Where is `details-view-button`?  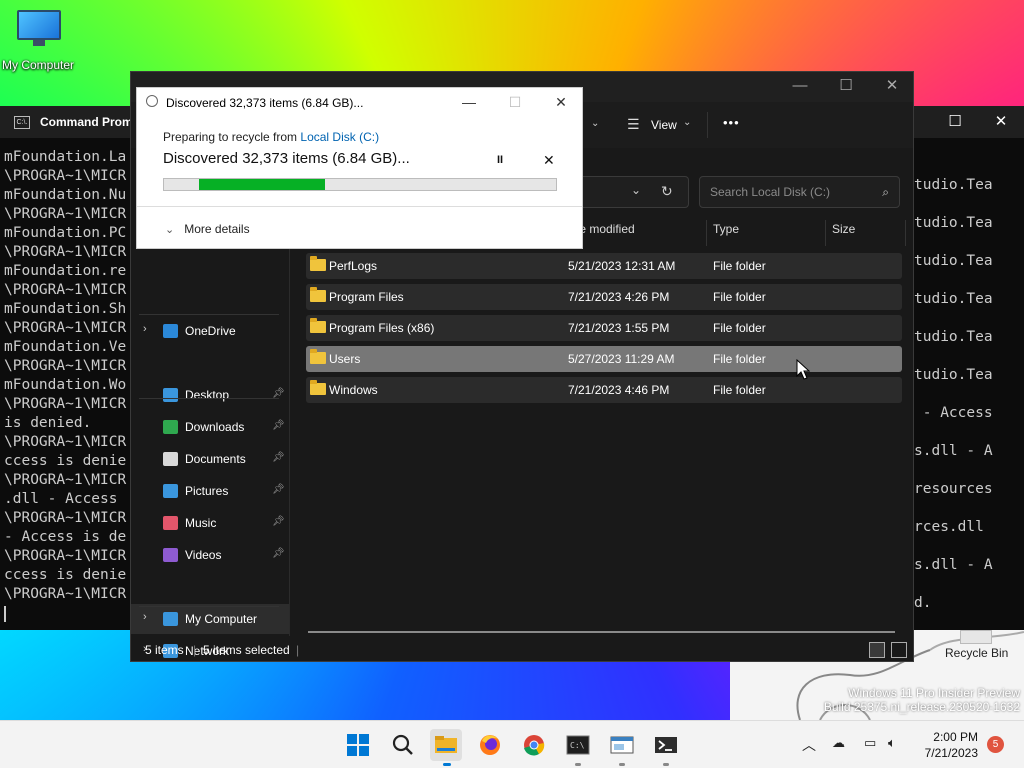 details-view-button is located at coordinates (877, 650).